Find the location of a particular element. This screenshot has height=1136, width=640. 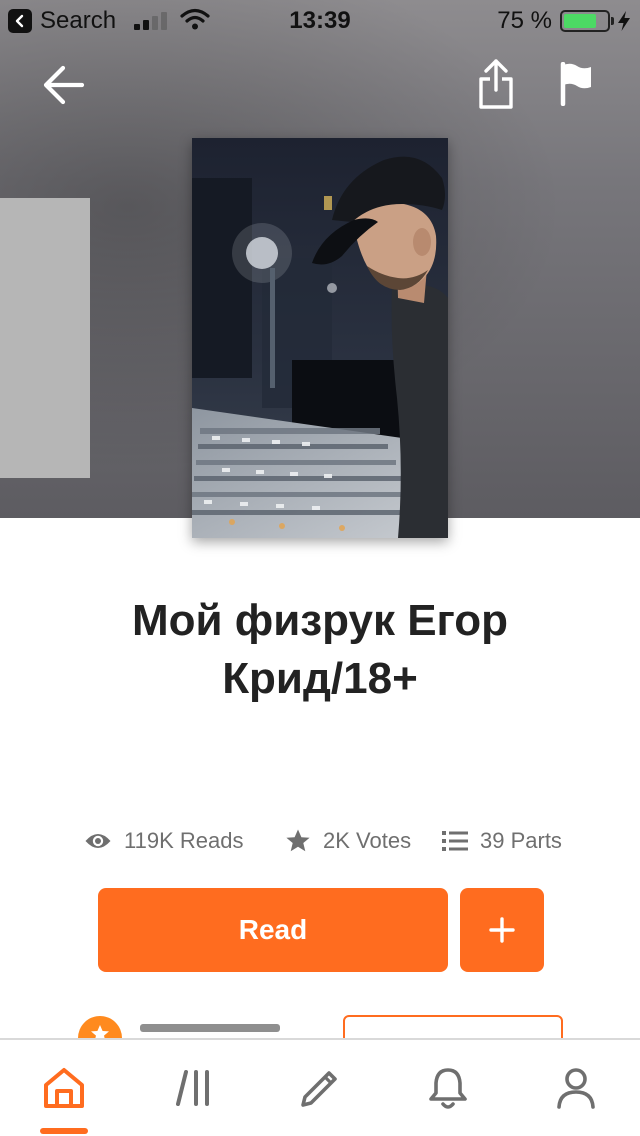

home-icon is located at coordinates (64, 1088).